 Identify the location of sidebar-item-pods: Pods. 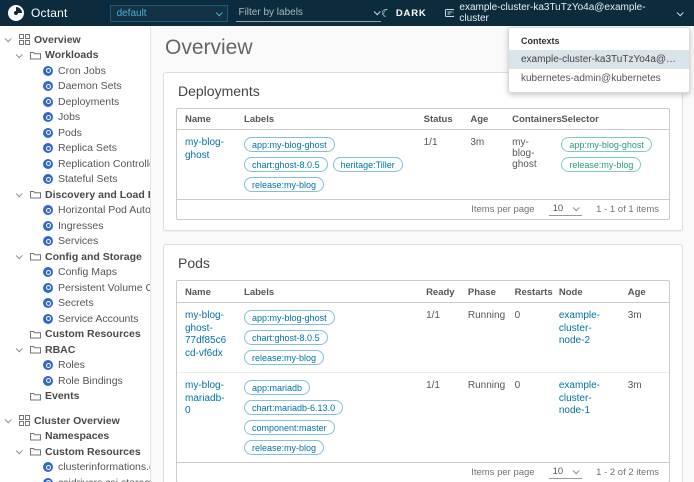
(75, 133).